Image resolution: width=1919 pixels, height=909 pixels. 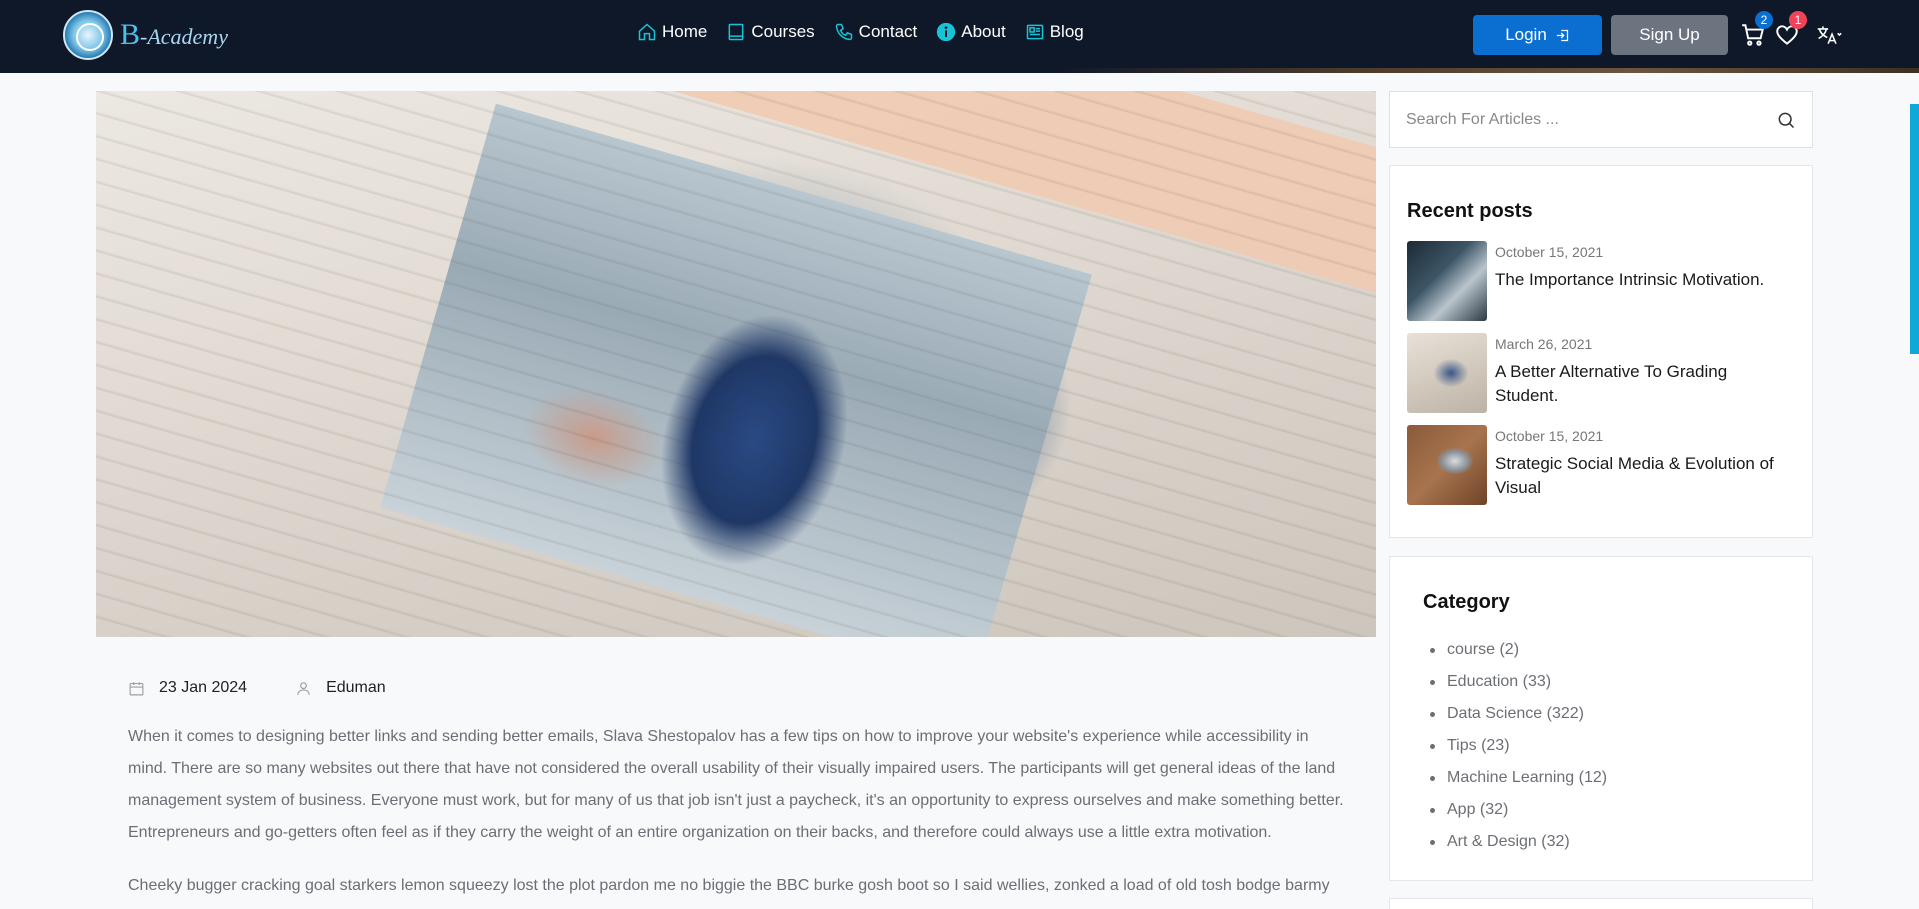 I want to click on post-author: Eduman, so click(x=340, y=688).